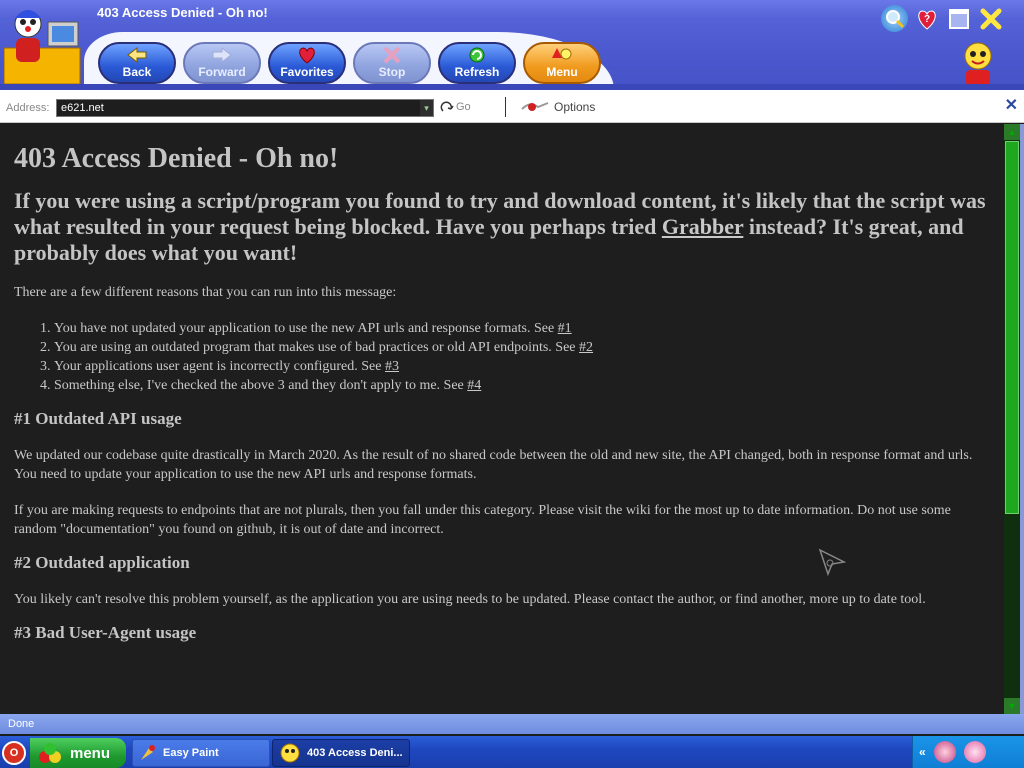  Describe the element at coordinates (562, 63) in the screenshot. I see `menu-button: Menu` at that location.